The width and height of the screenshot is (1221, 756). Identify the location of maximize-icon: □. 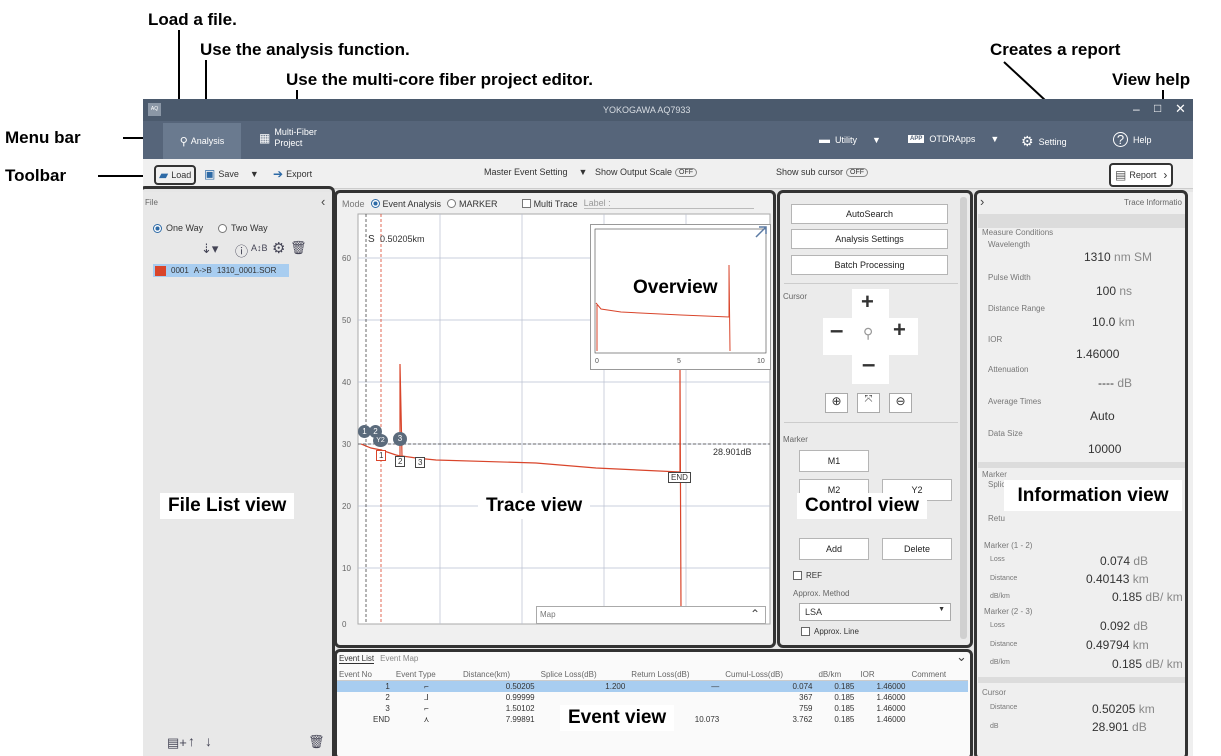
(1157, 108).